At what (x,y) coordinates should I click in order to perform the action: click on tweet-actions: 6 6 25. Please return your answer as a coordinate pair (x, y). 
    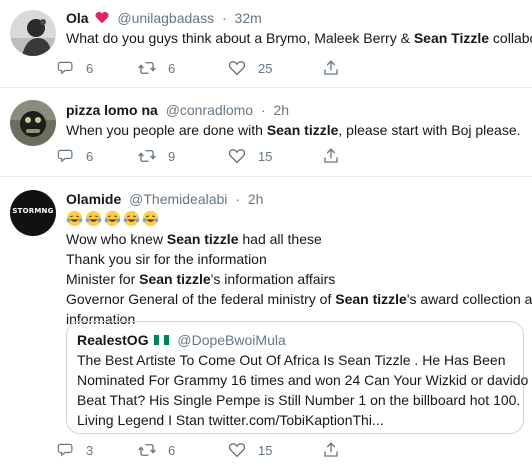
    Looking at the image, I should click on (211, 68).